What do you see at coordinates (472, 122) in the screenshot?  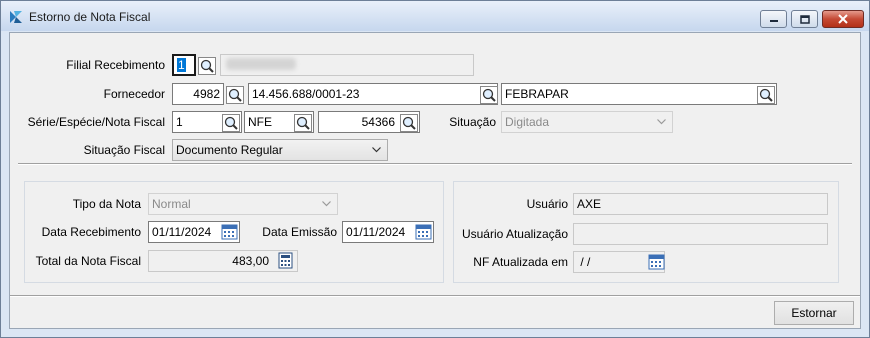 I see `situacao-label: Situação` at bounding box center [472, 122].